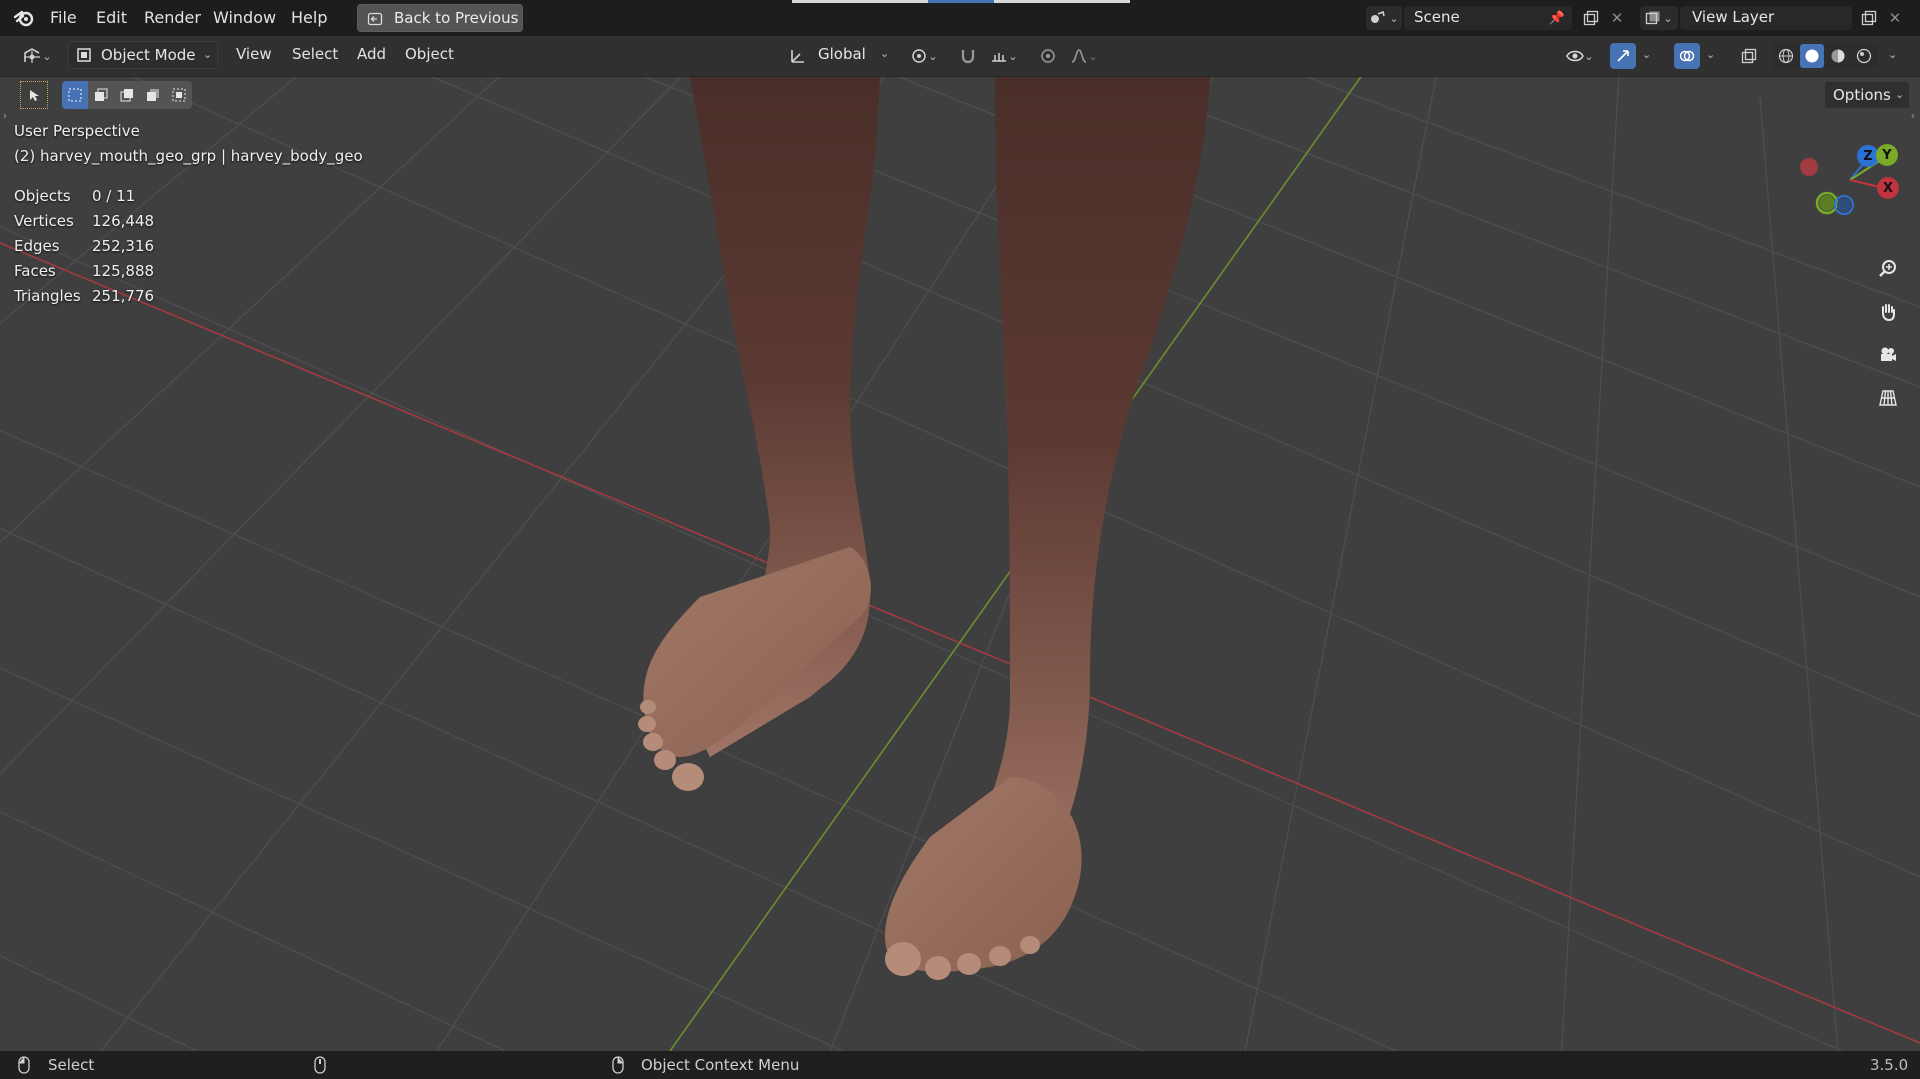 This screenshot has height=1079, width=1920. I want to click on options-label: Options, so click(1862, 95).